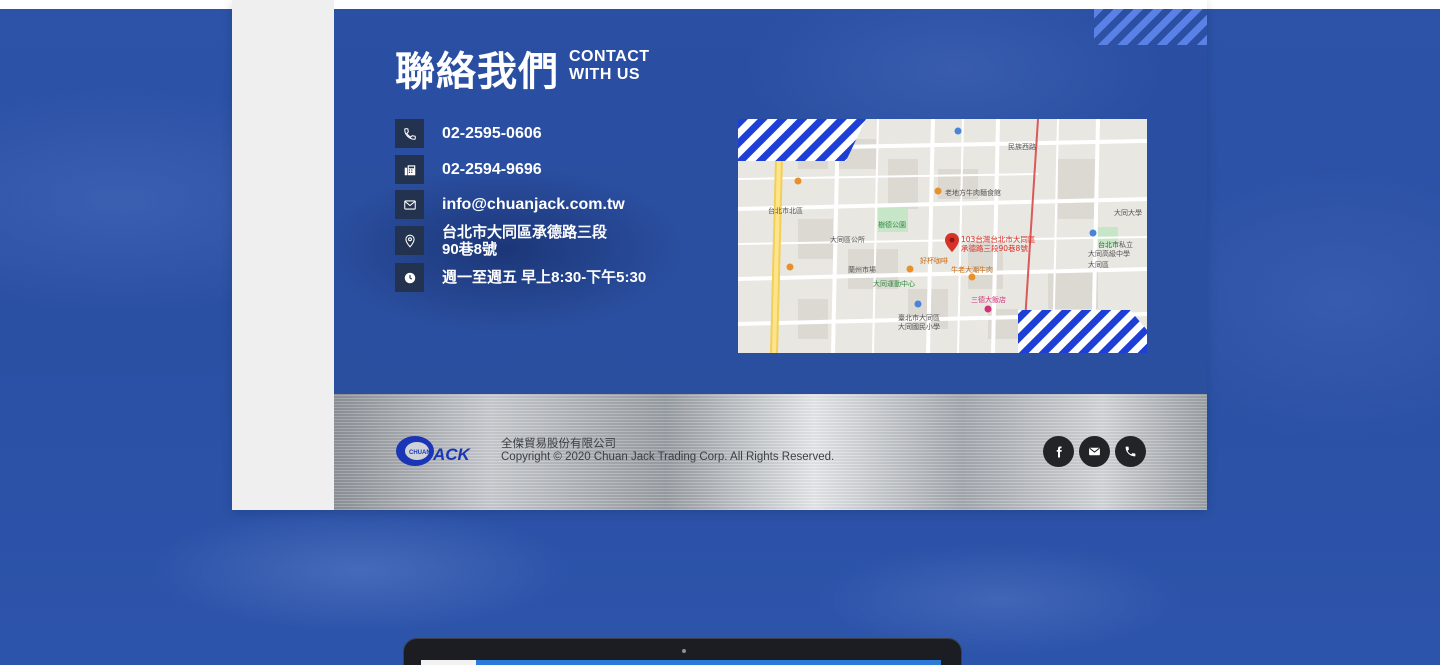 This screenshot has width=1440, height=665. Describe the element at coordinates (283, 255) in the screenshot. I see `card-side-panel` at that location.